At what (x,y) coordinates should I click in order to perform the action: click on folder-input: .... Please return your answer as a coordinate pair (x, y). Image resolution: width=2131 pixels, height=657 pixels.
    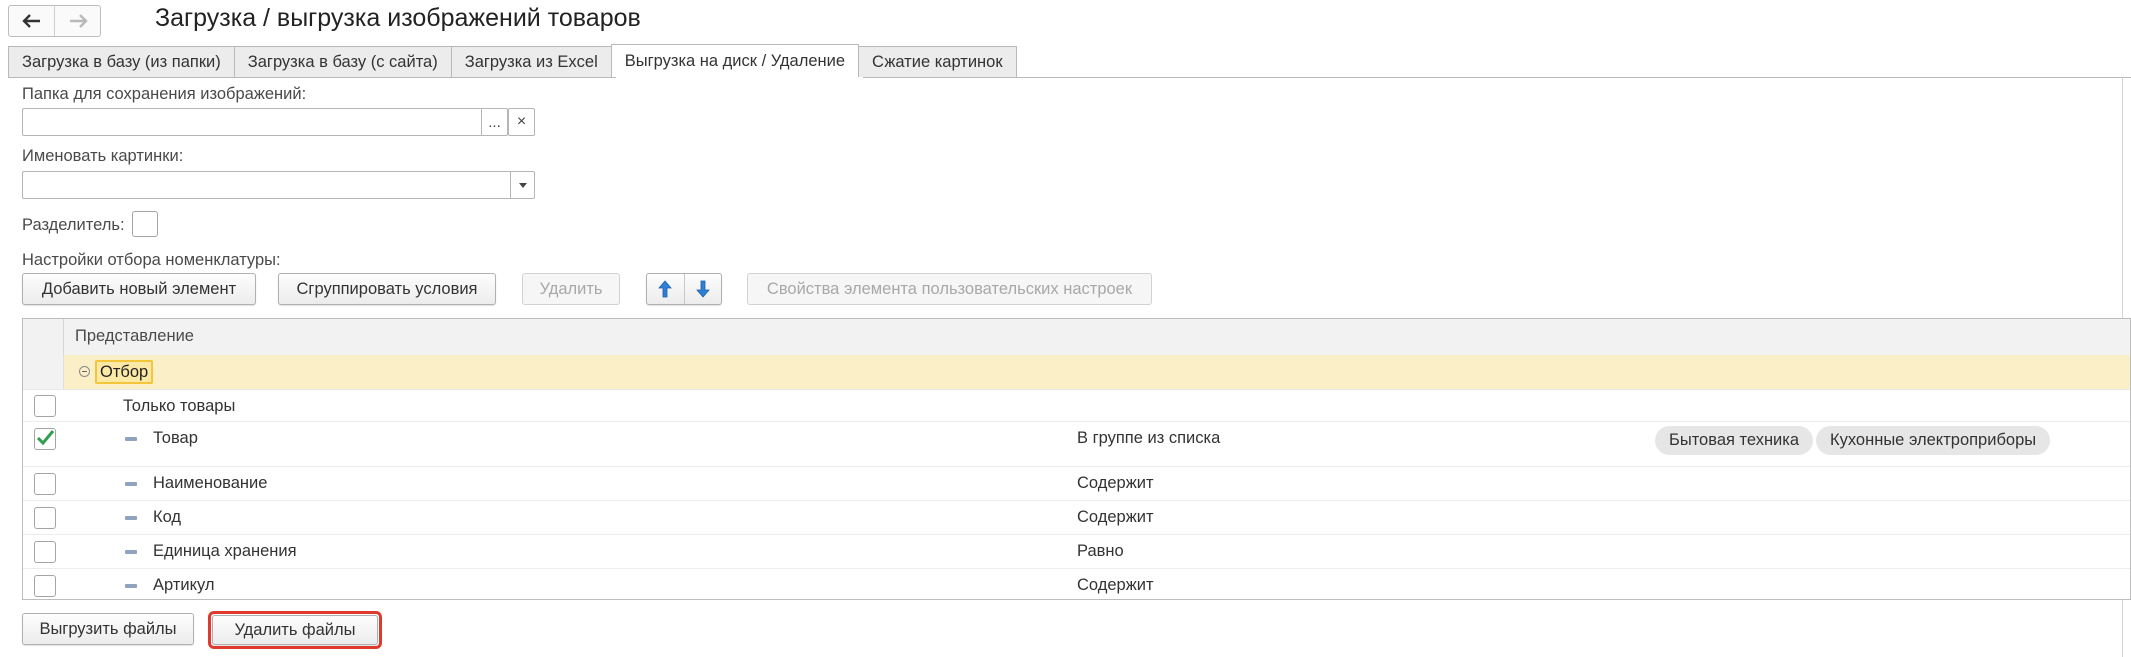
    Looking at the image, I should click on (265, 122).